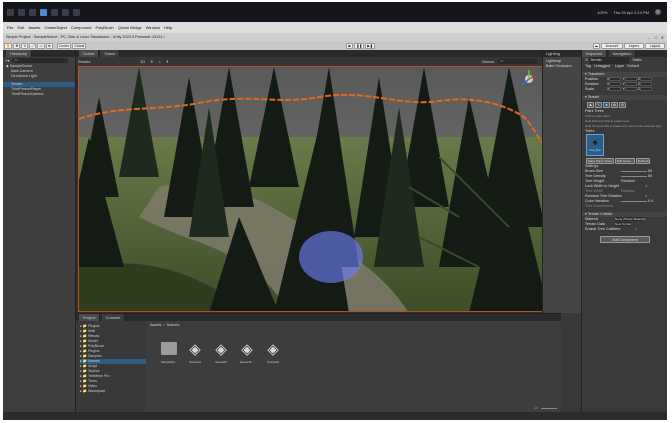  Describe the element at coordinates (55, 27) in the screenshot. I see `menu-gameobject: GameObject` at that location.